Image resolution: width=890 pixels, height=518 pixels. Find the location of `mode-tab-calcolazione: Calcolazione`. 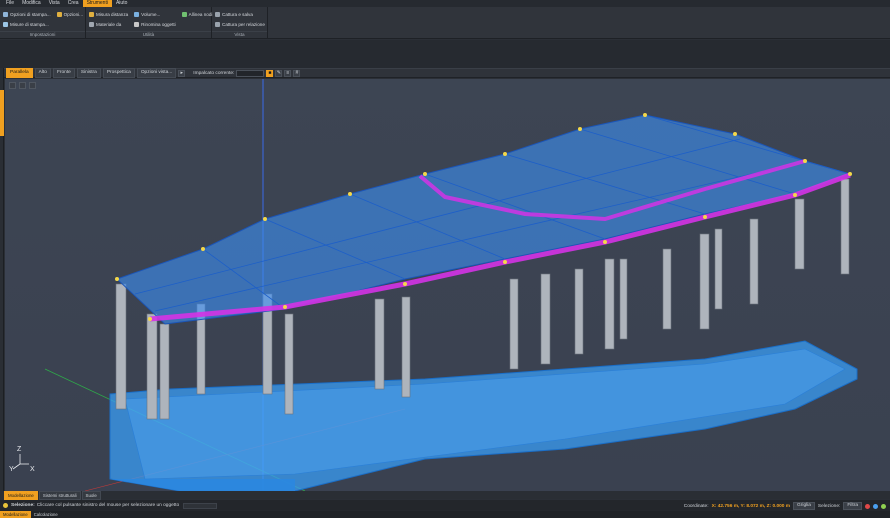

mode-tab-calcolazione: Calcolazione is located at coordinates (46, 514).